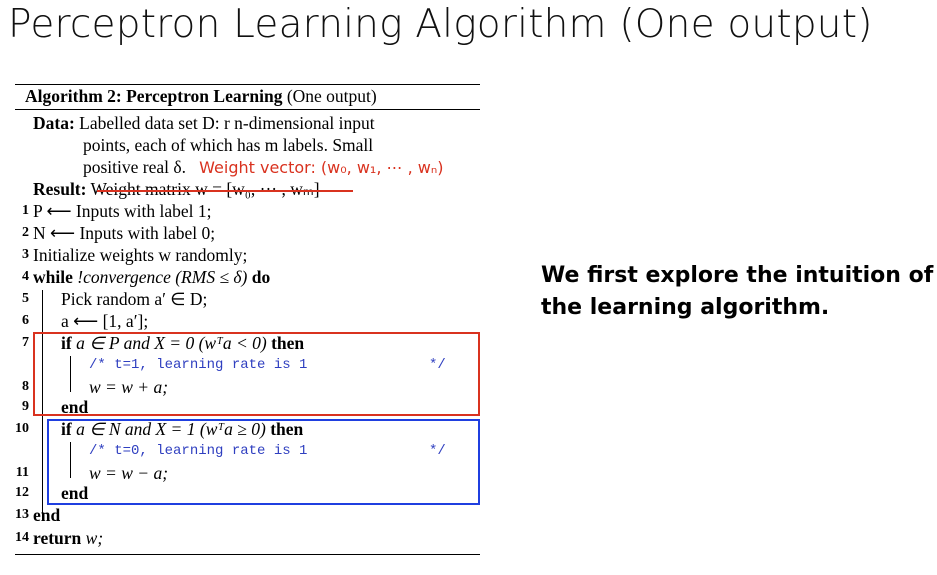 This screenshot has width=937, height=575. I want to click on line-number: 13, so click(22, 514).